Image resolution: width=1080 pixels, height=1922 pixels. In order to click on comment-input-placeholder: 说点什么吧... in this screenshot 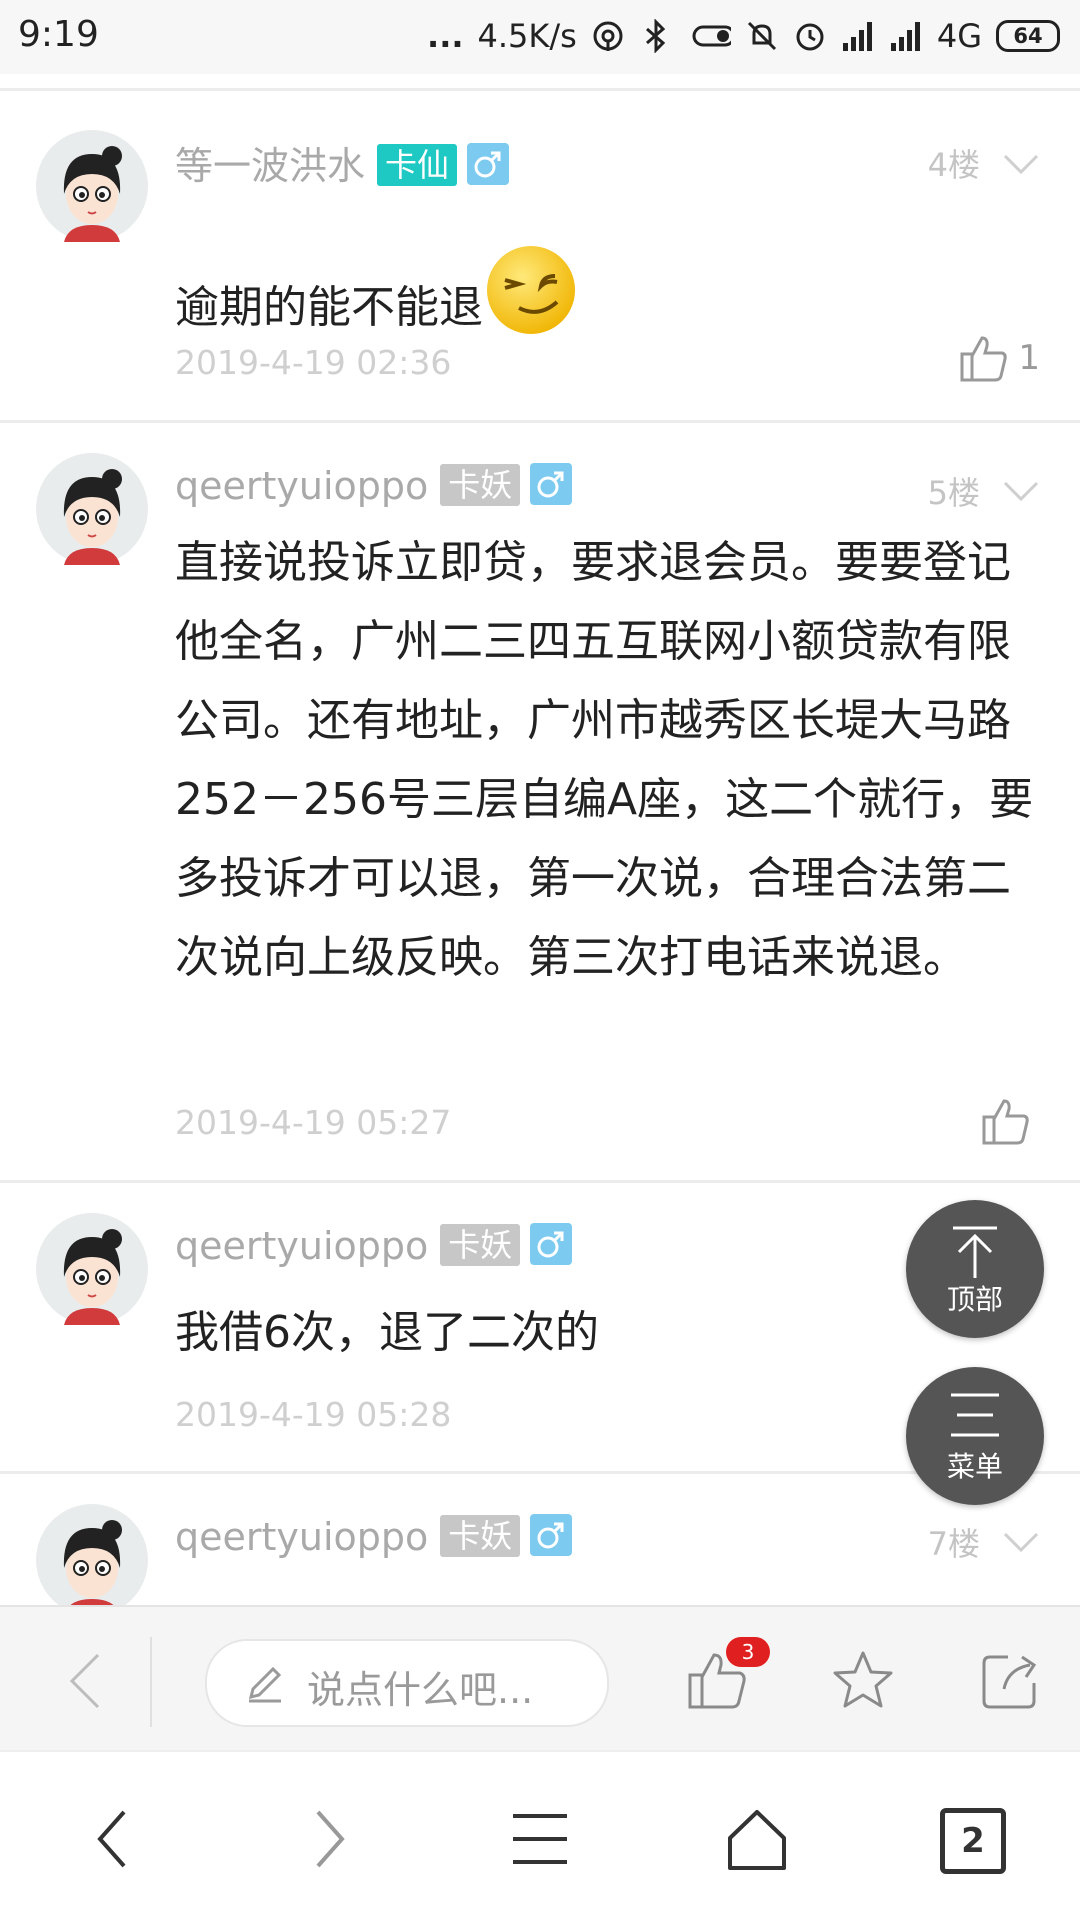, I will do `click(420, 1690)`.